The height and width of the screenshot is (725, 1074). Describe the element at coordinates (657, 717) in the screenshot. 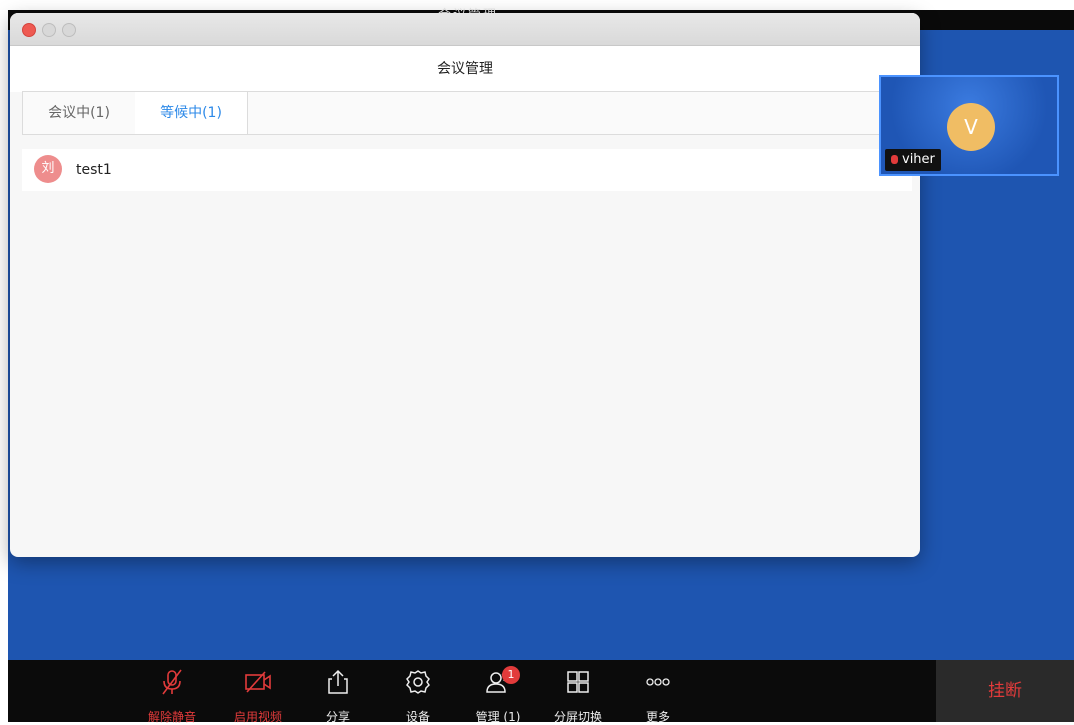

I see `more-label: 更多` at that location.